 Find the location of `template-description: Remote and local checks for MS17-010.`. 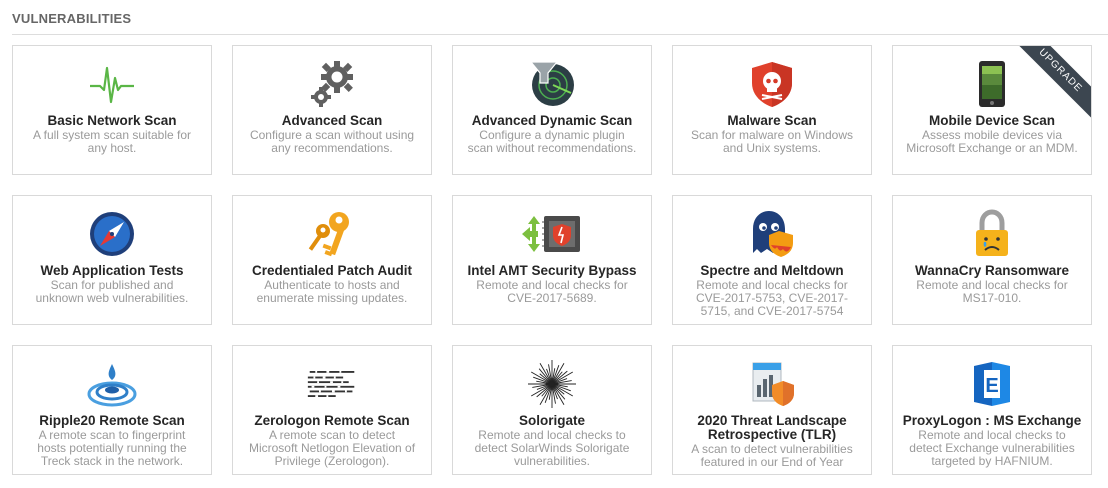

template-description: Remote and local checks for MS17-010. is located at coordinates (992, 291).